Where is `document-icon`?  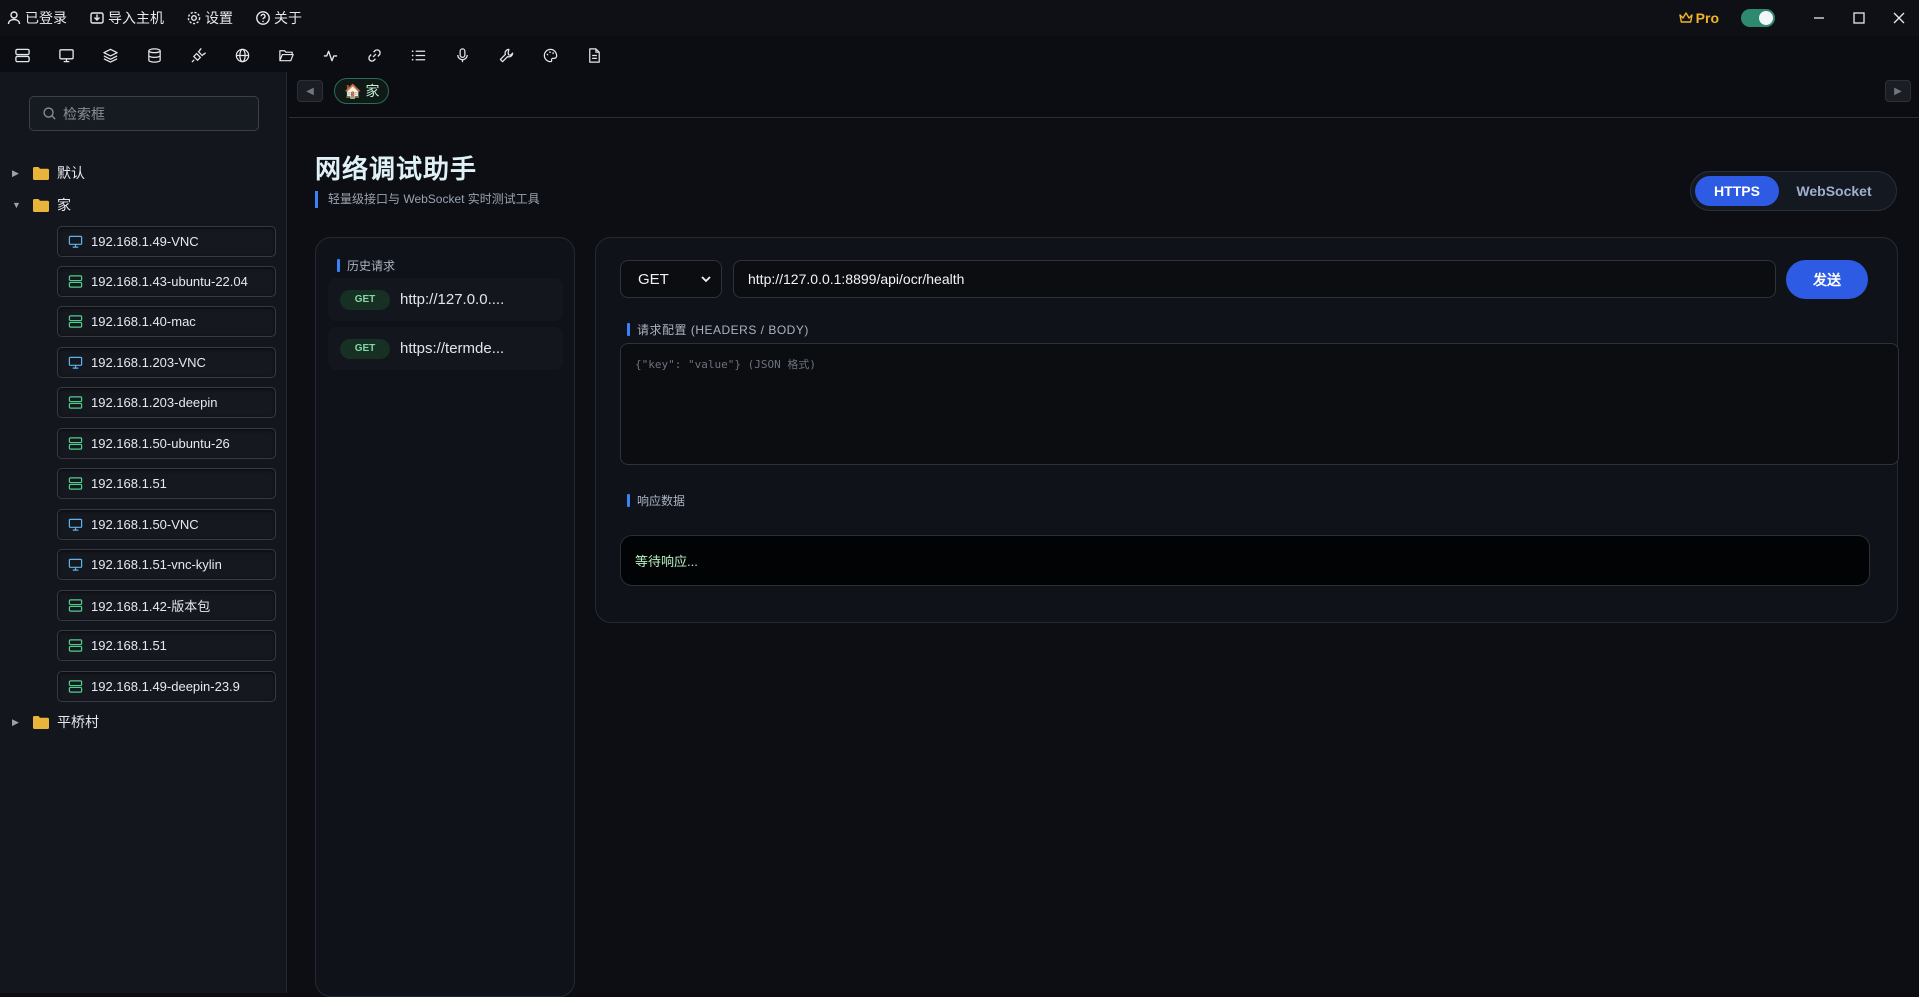
document-icon is located at coordinates (594, 55).